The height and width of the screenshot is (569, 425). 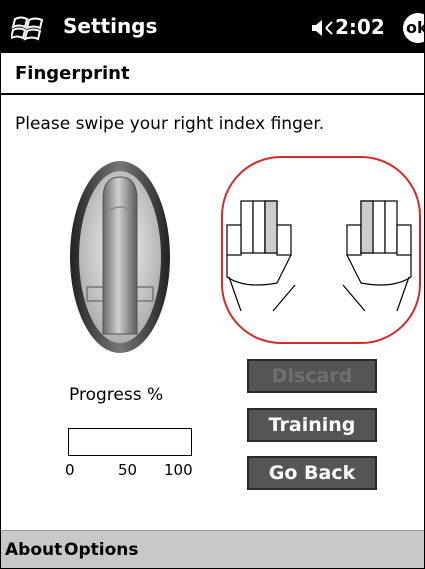 What do you see at coordinates (178, 470) in the screenshot?
I see `progress-tick-100: 100` at bounding box center [178, 470].